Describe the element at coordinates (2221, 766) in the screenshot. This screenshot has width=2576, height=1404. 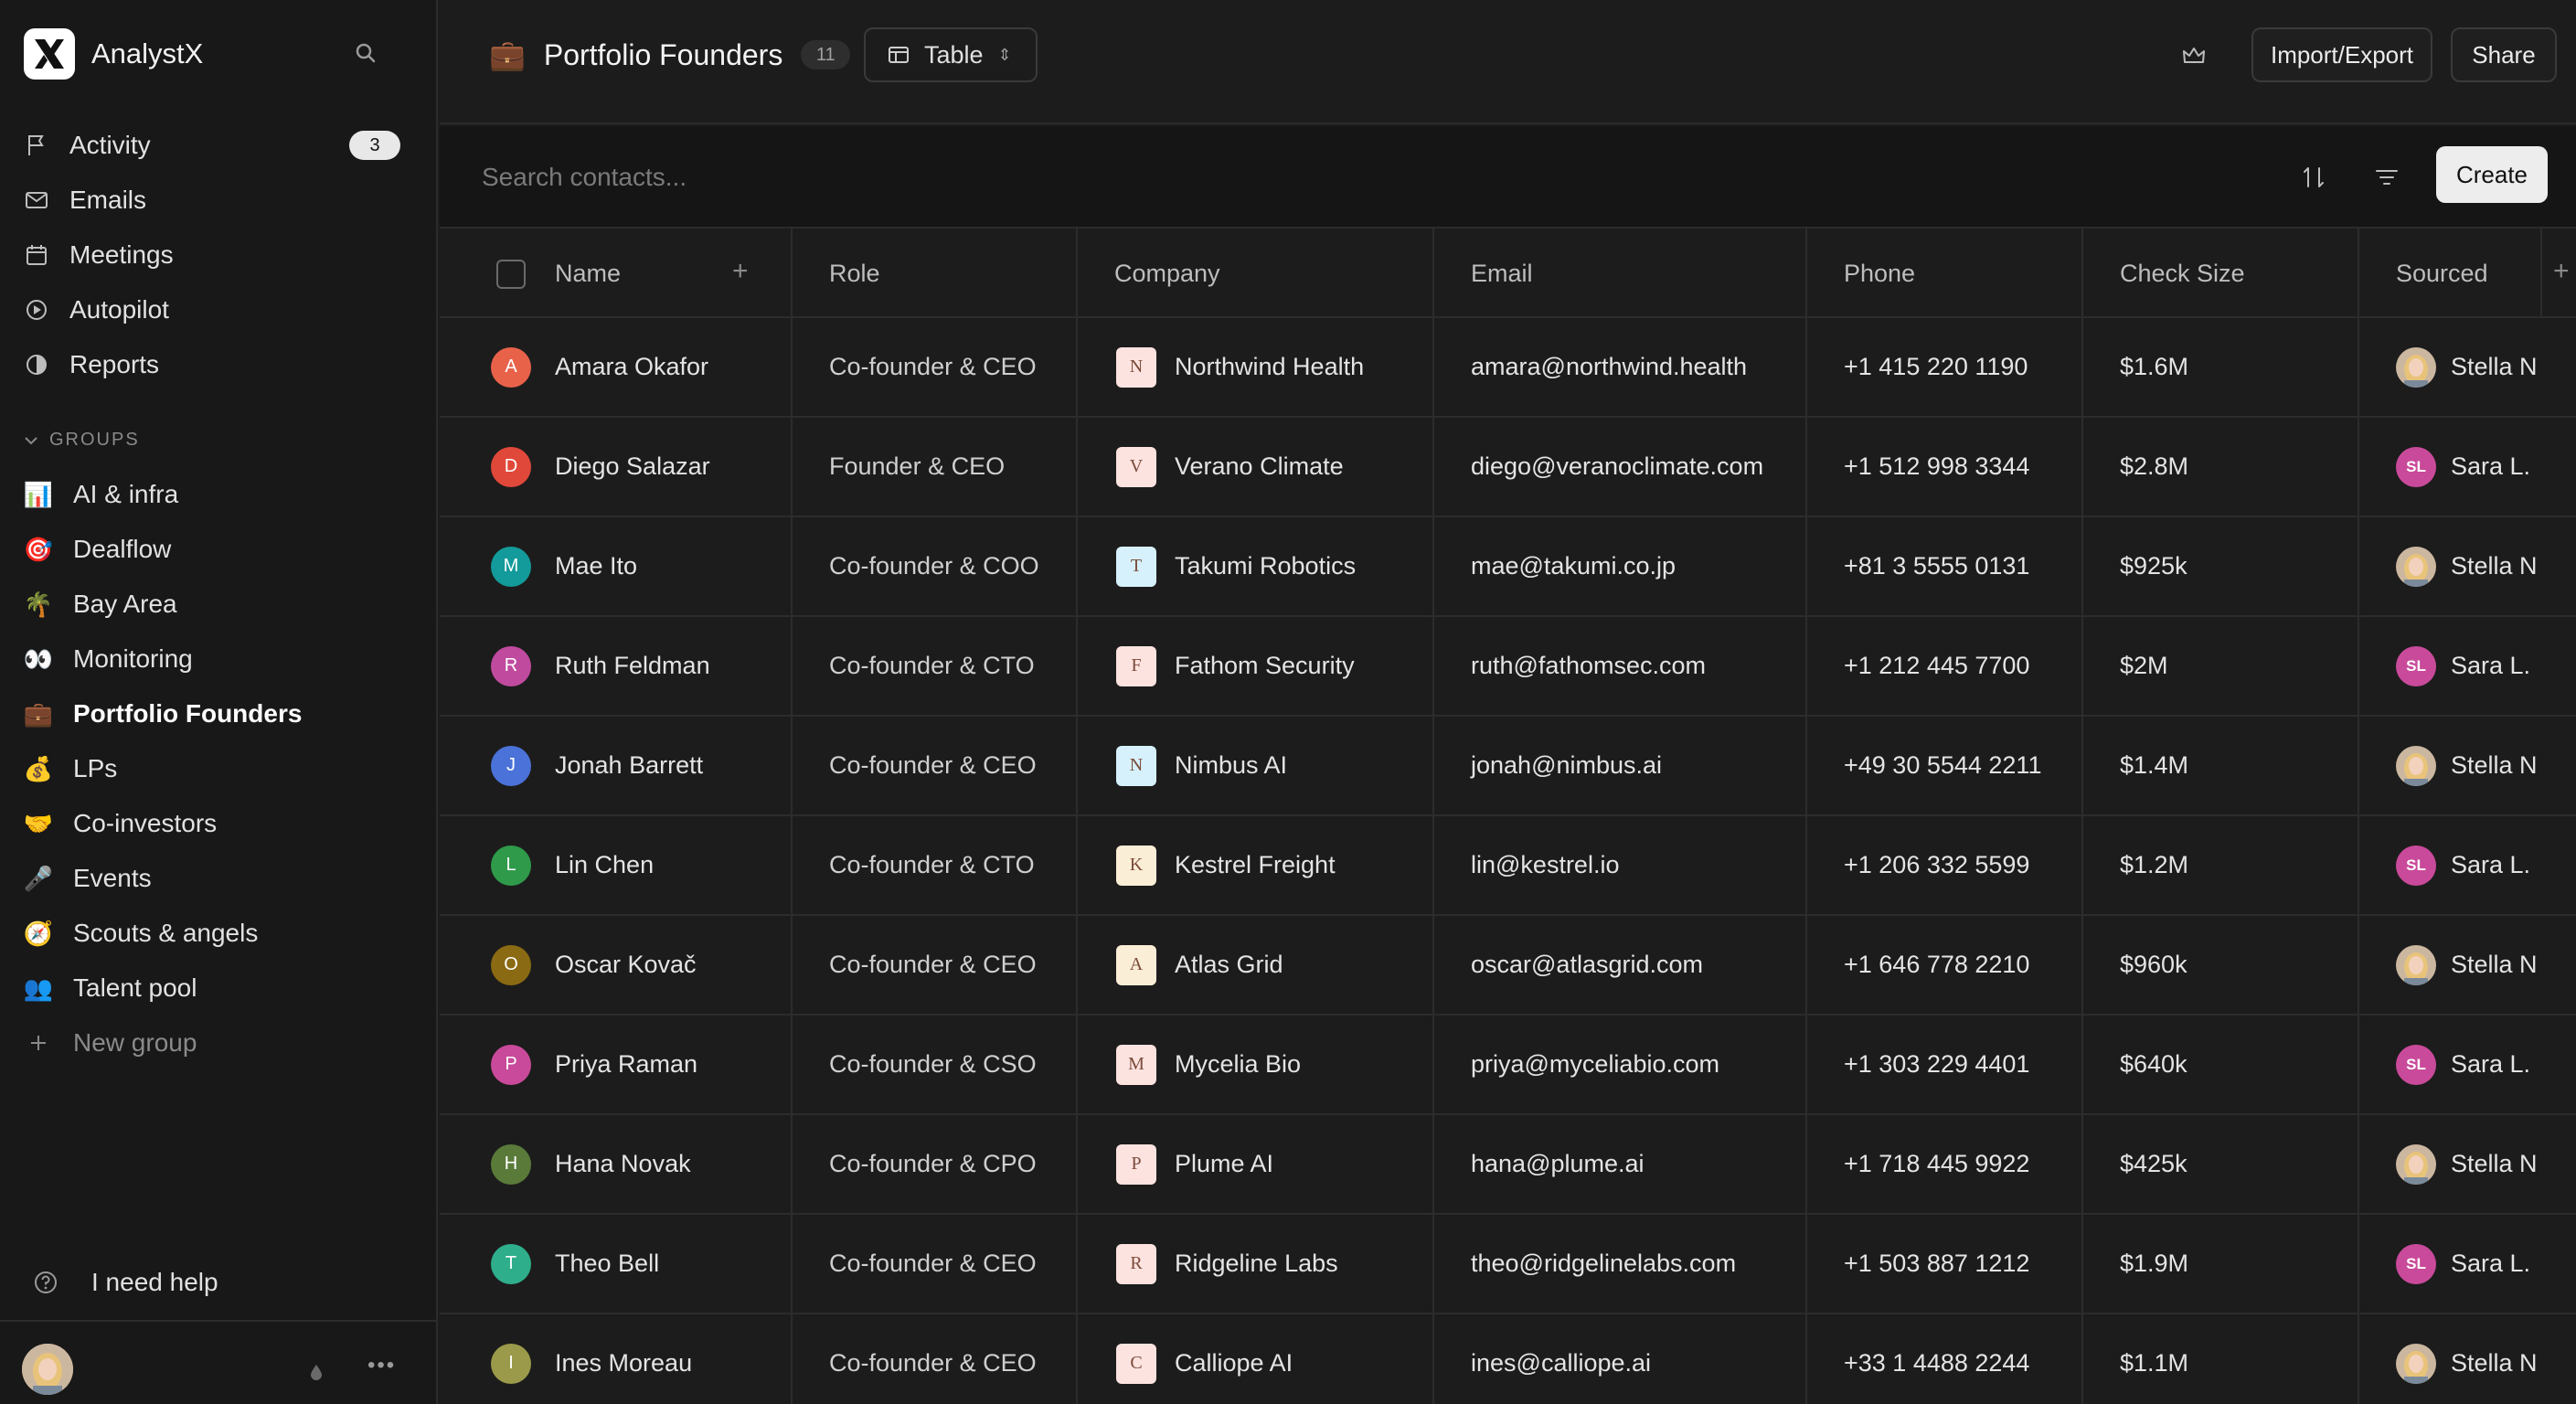
I see `check-size-cell: $1.4M` at that location.